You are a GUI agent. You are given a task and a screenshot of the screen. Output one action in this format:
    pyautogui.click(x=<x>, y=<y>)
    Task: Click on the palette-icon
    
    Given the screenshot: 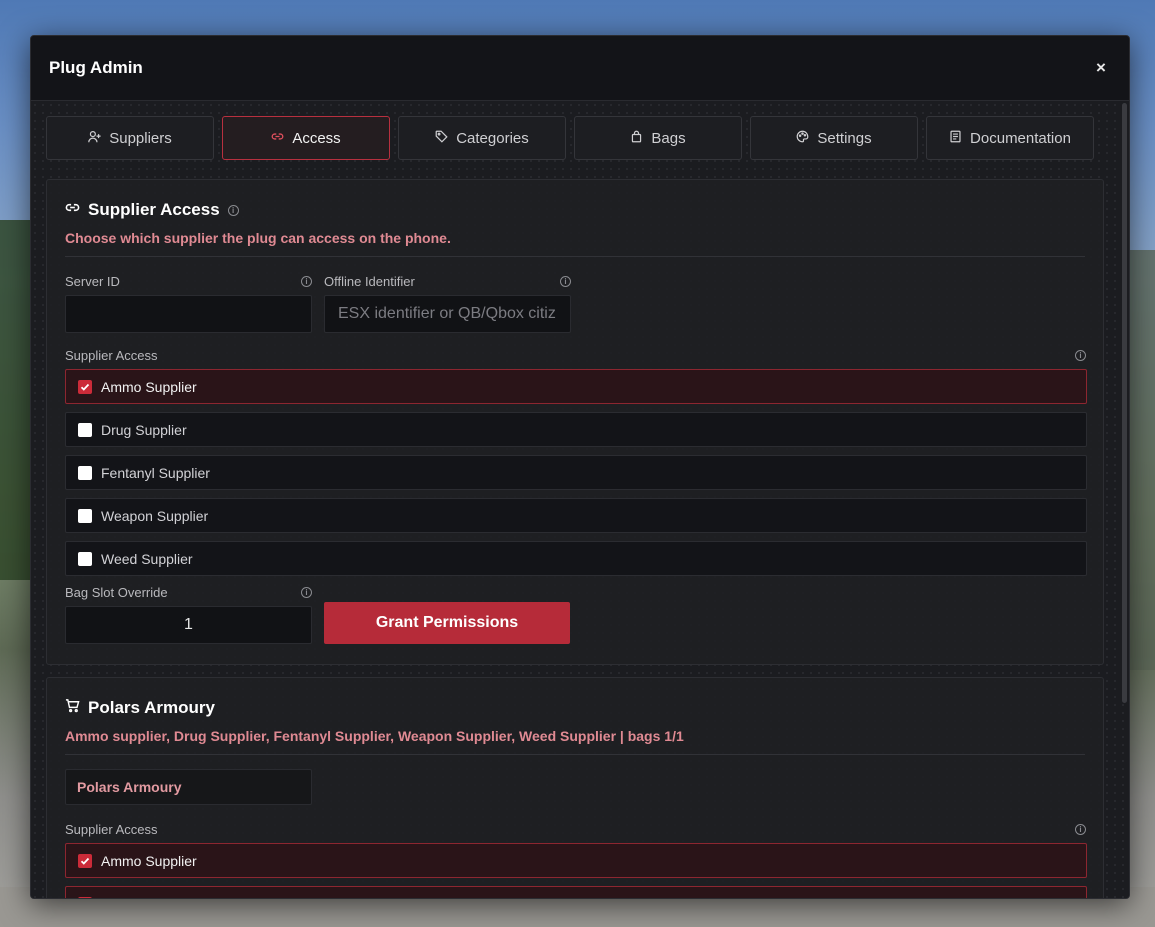 What is the action you would take?
    pyautogui.click(x=802, y=138)
    